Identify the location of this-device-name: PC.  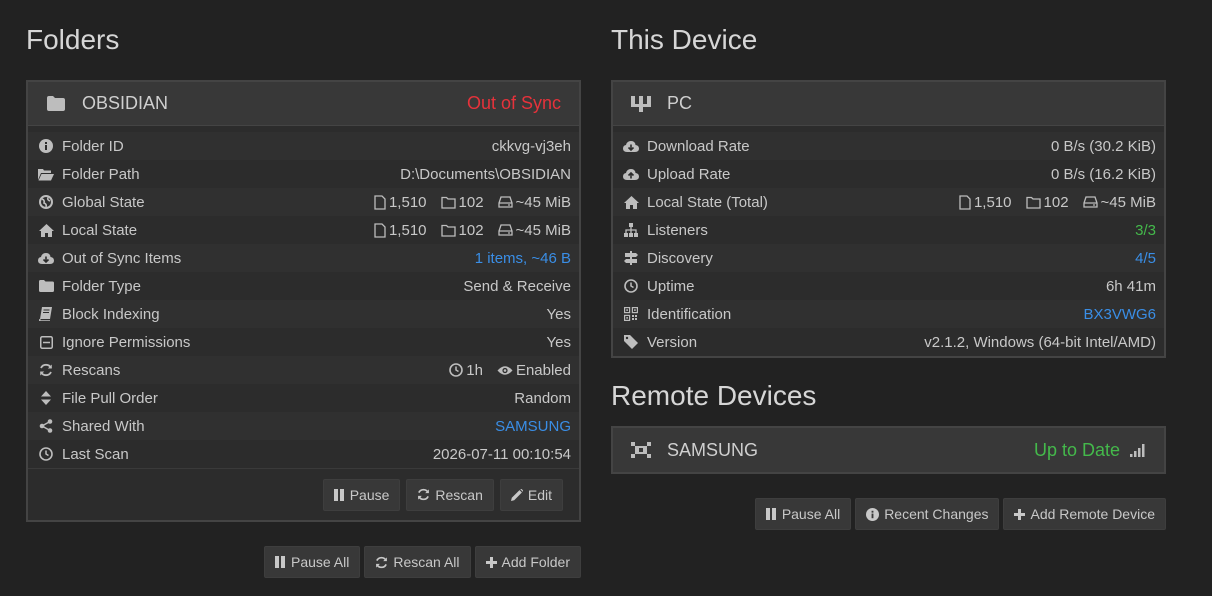
(680, 103).